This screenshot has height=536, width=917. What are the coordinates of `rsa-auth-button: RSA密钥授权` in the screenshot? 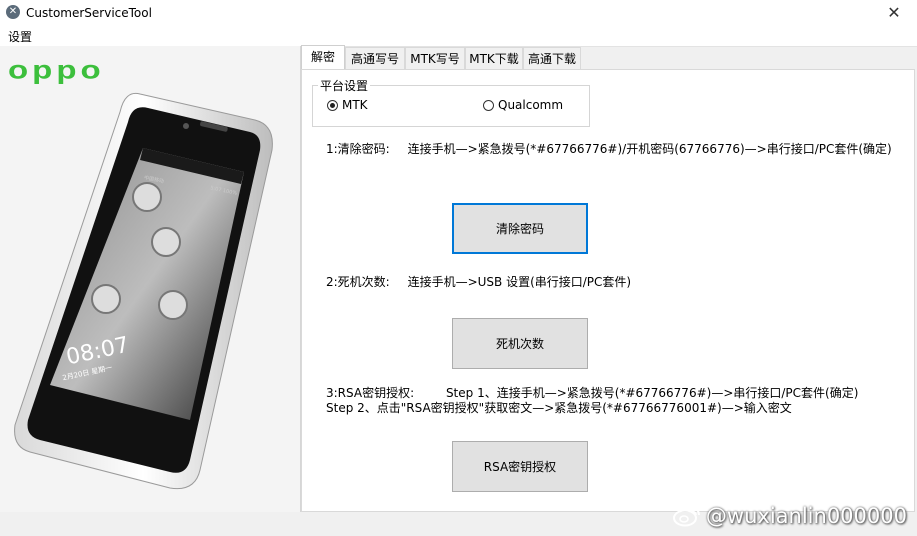 It's located at (520, 466).